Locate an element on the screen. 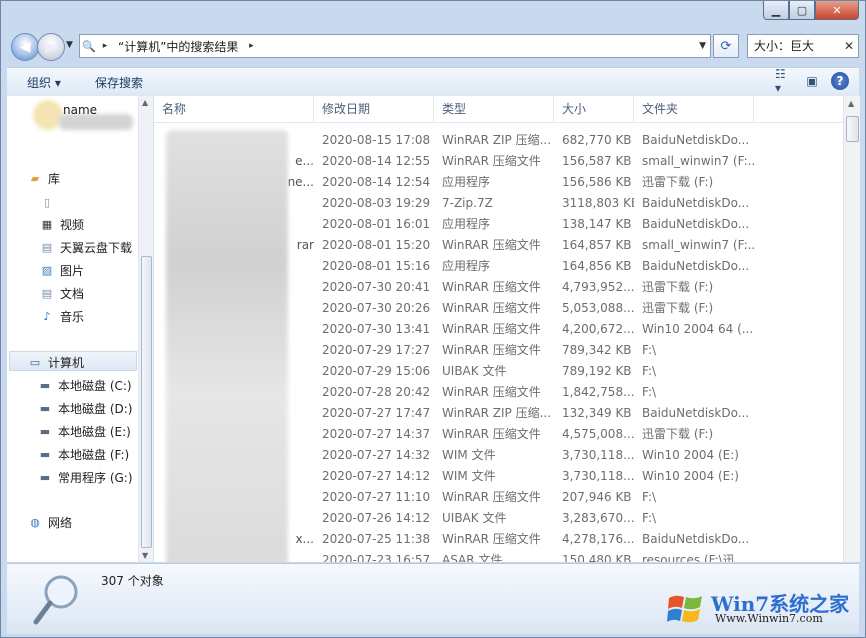 This screenshot has height=638, width=866. nav-user: name is located at coordinates (80, 110).